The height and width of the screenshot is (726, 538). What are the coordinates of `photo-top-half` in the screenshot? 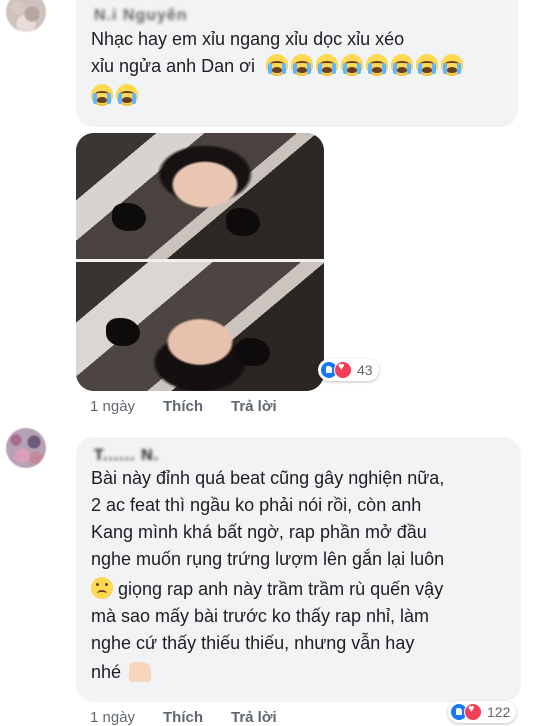 It's located at (200, 197).